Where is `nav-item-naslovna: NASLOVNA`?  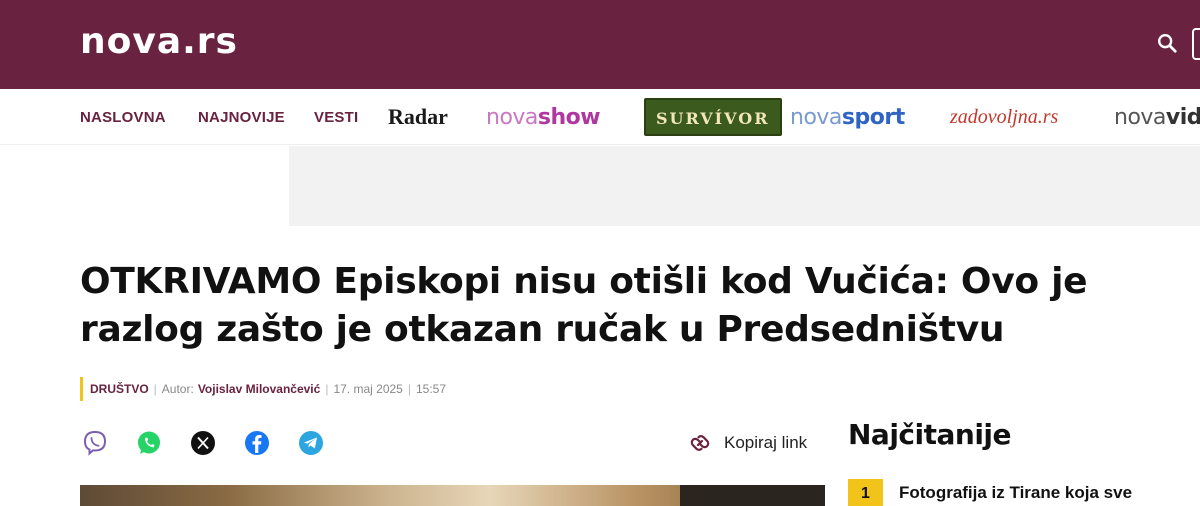 nav-item-naslovna: NASLOVNA is located at coordinates (123, 117).